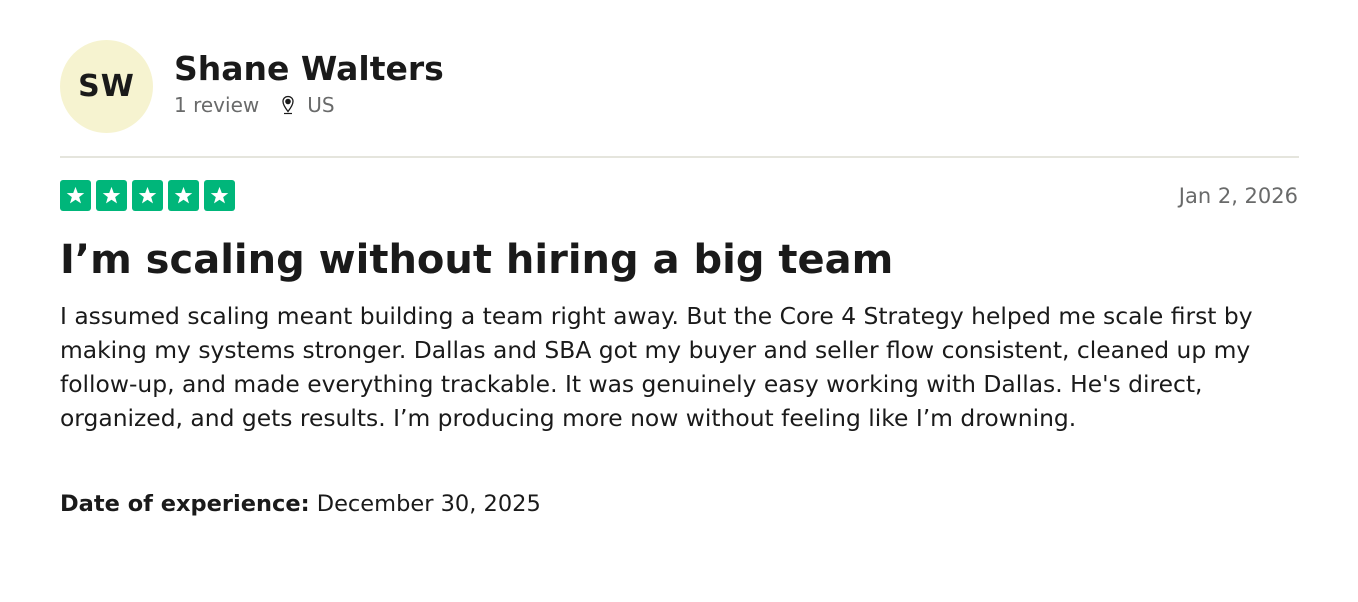 This screenshot has width=1358, height=602. I want to click on map-pin-icon, so click(288, 105).